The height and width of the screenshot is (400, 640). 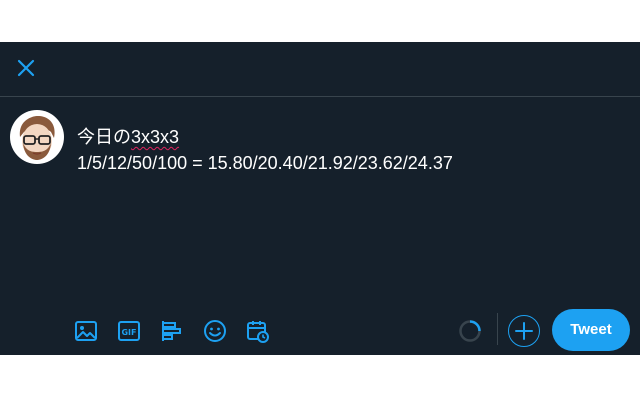 What do you see at coordinates (347, 137) in the screenshot?
I see `tweet-line-1: 今日の3x3x3` at bounding box center [347, 137].